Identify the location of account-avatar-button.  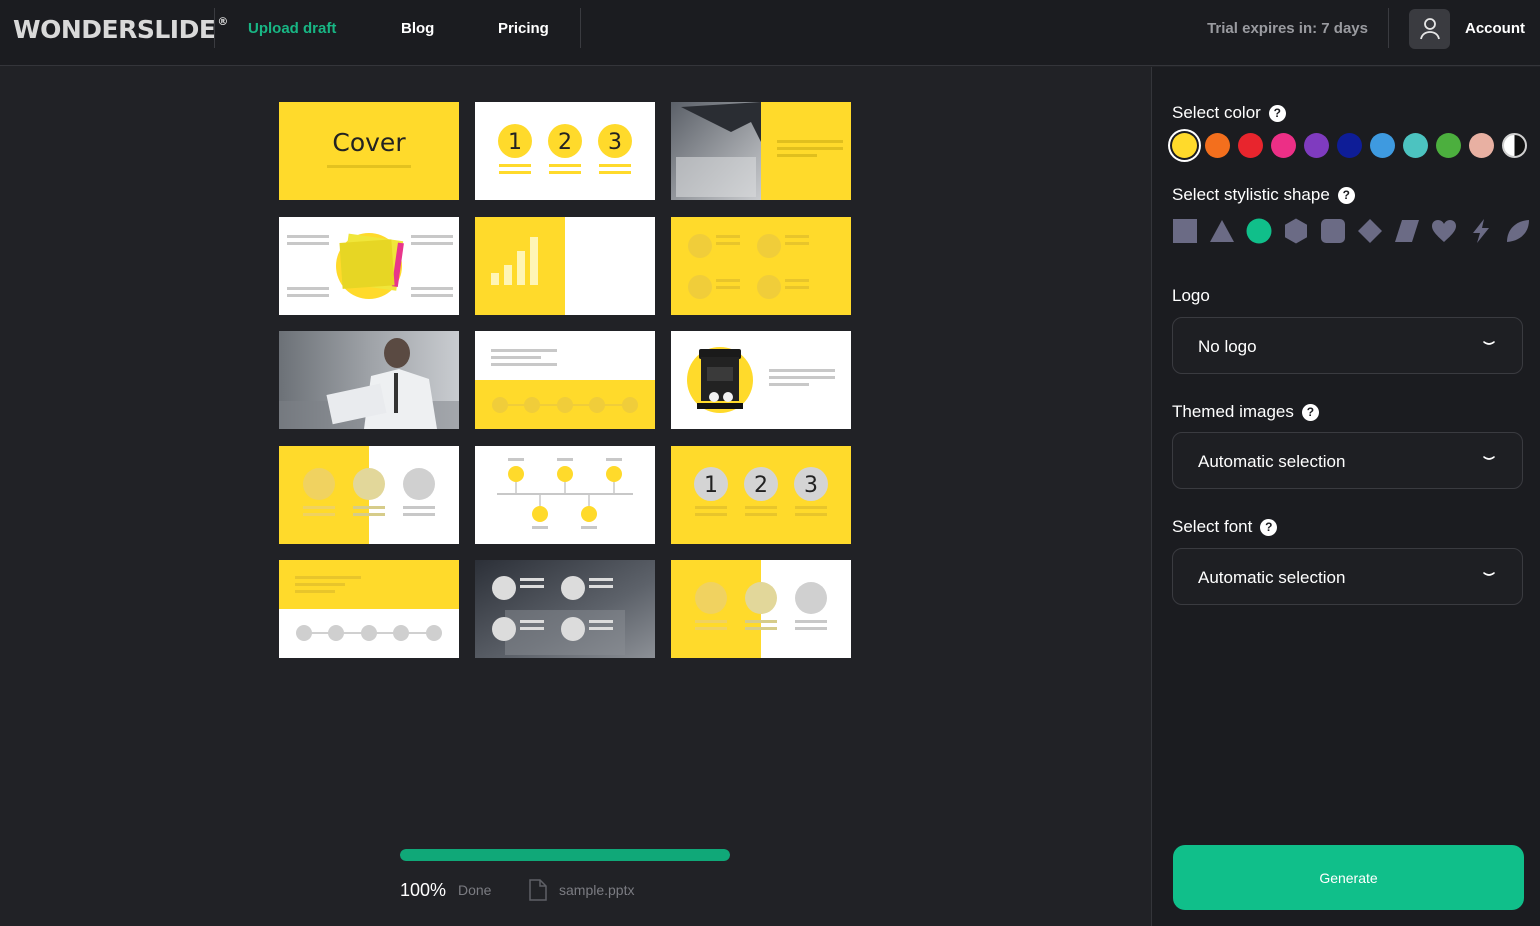
(1429, 29).